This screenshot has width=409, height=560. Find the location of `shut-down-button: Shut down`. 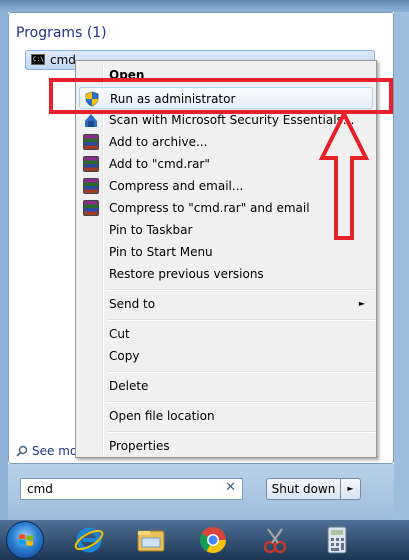

shut-down-button: Shut down is located at coordinates (303, 489).